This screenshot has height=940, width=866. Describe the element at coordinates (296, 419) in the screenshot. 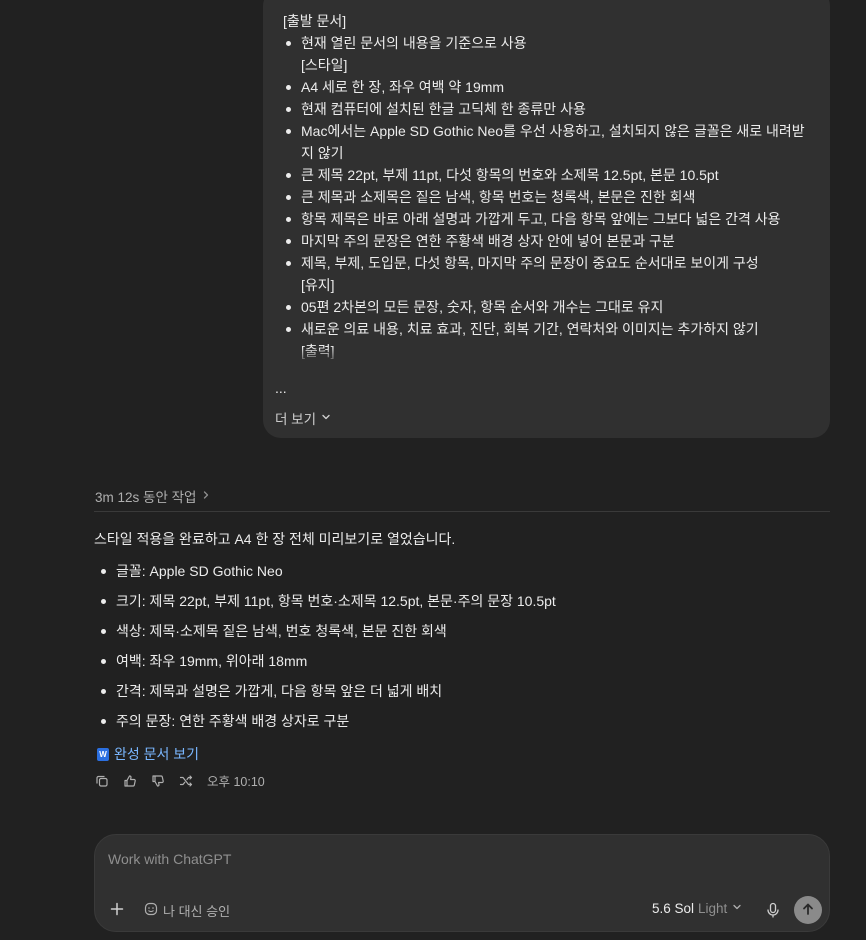

I see `show-more-label: 더 보기` at that location.